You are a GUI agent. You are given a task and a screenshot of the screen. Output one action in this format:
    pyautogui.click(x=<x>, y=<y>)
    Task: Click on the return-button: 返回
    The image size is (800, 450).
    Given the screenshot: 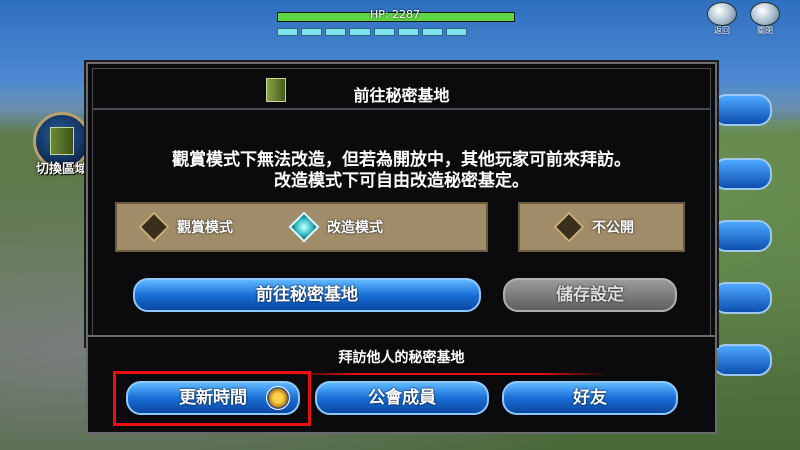 What is the action you would take?
    pyautogui.click(x=722, y=19)
    